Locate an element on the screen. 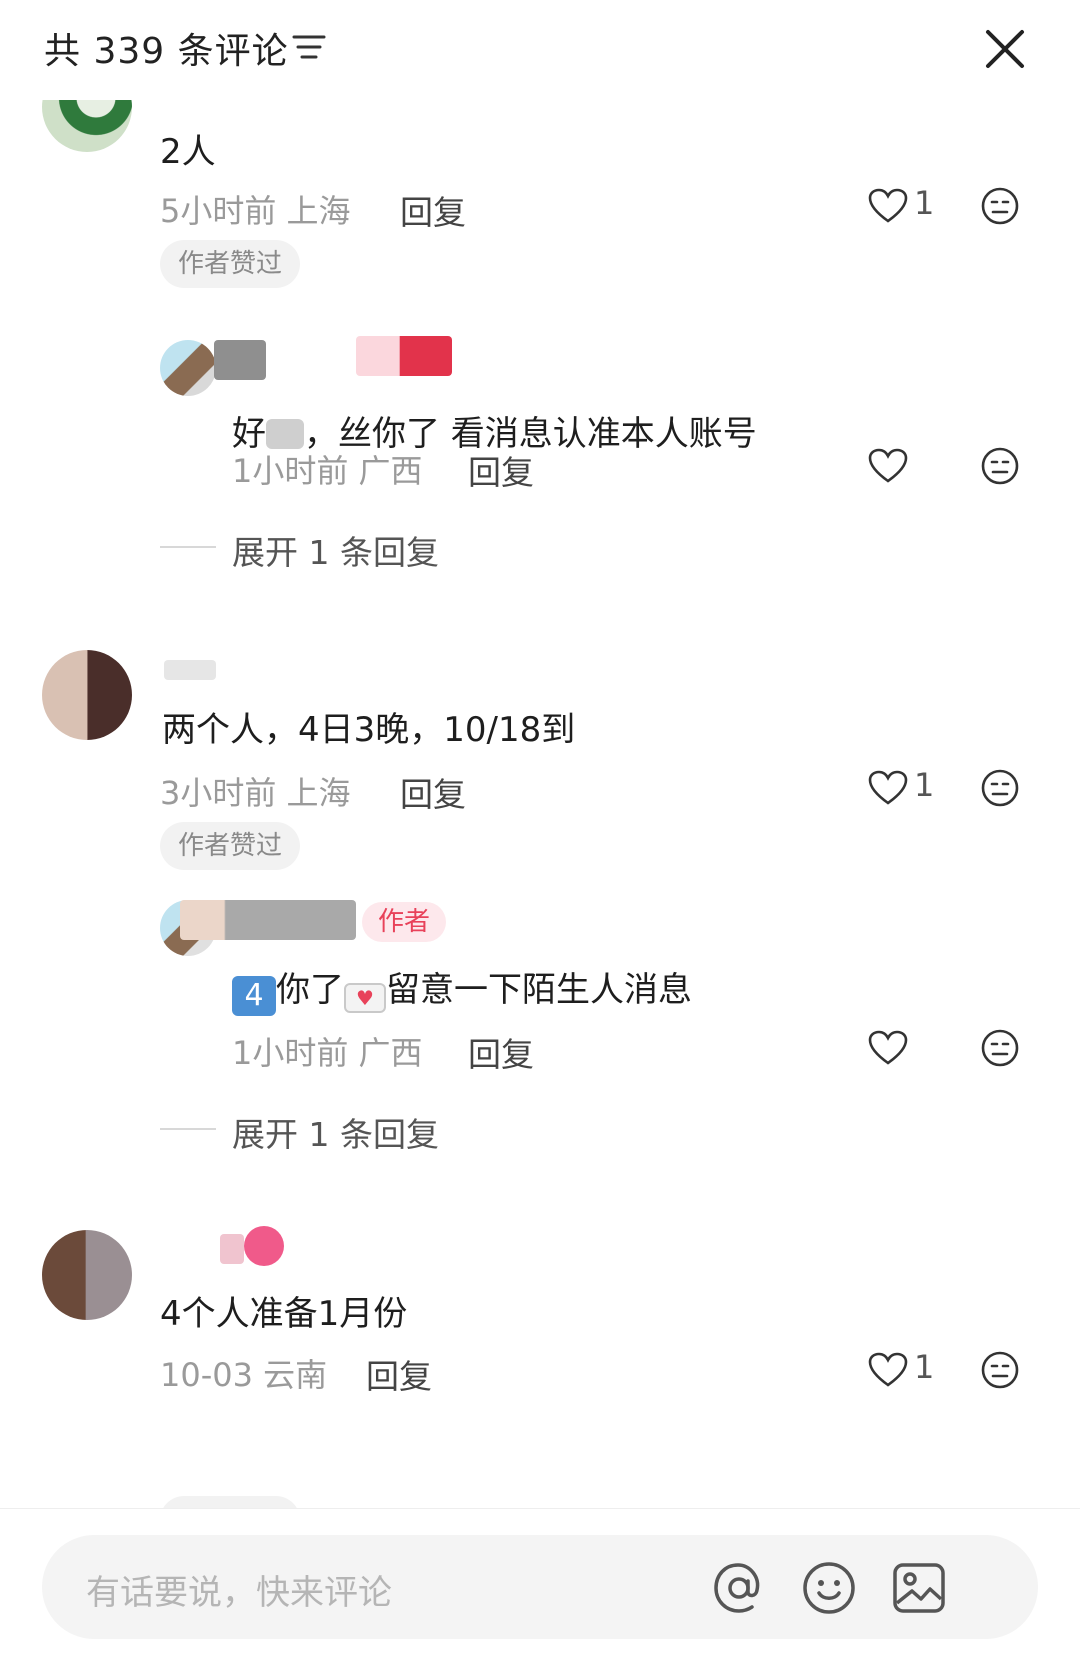  image-icon is located at coordinates (919, 1588).